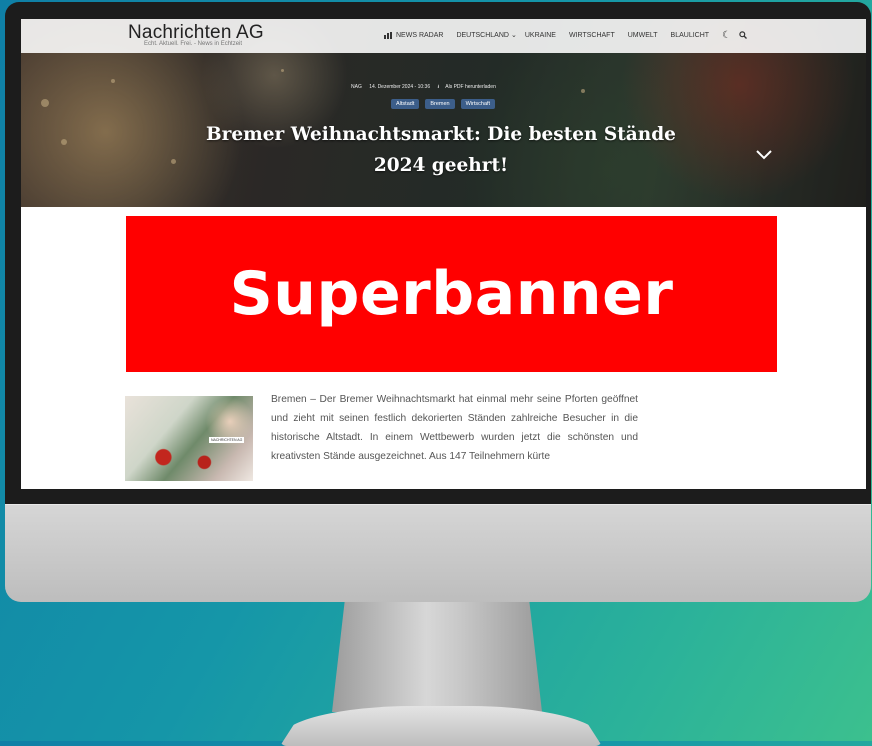  I want to click on article-tags: Altstadt Bremen Wirtschaft, so click(443, 104).